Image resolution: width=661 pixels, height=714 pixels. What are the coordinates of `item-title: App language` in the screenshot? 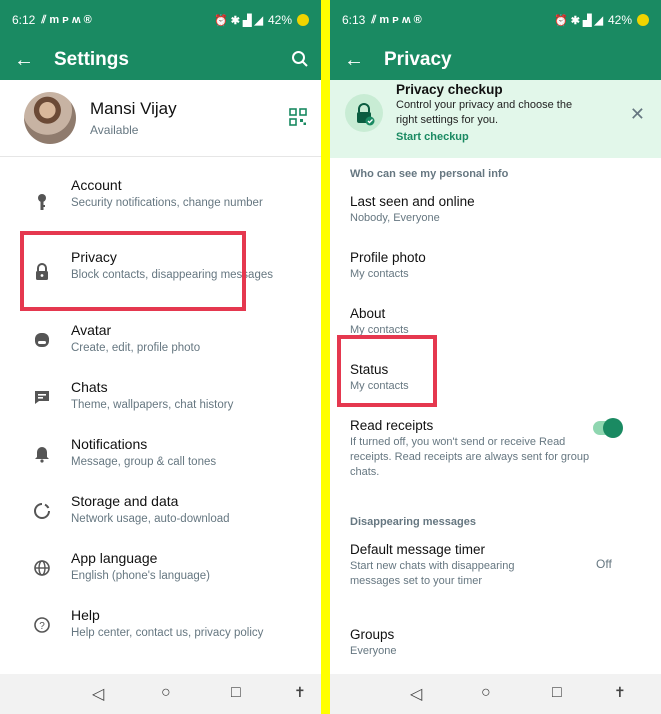 It's located at (114, 558).